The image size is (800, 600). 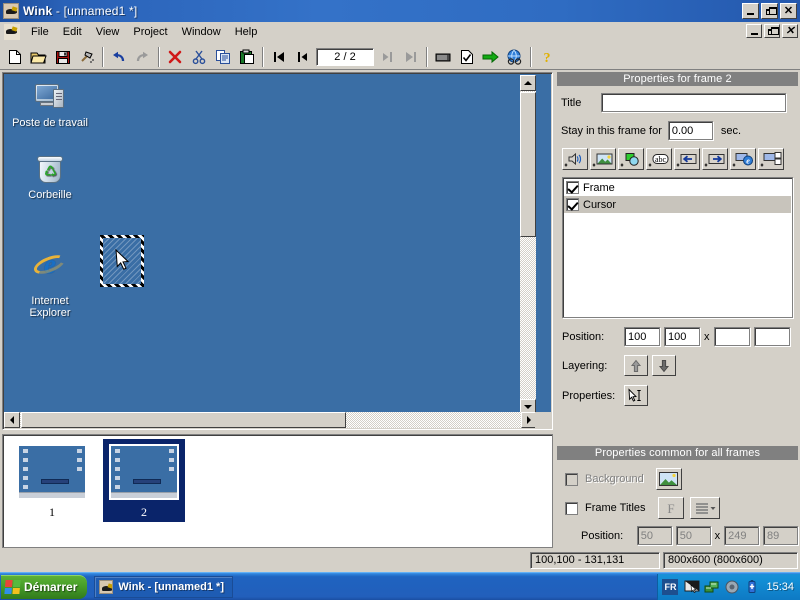 I want to click on object-height-input, so click(x=771, y=336).